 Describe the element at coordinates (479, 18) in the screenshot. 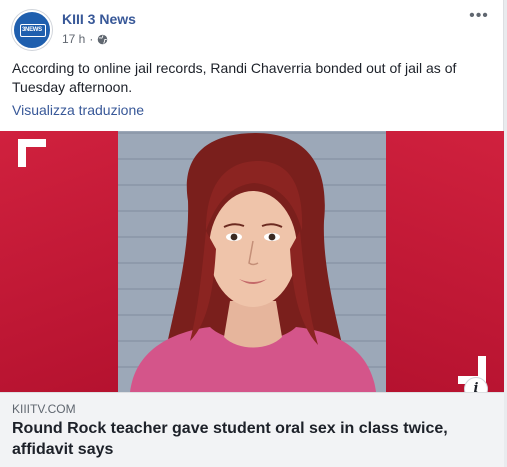

I see `more-options-button: •••` at that location.